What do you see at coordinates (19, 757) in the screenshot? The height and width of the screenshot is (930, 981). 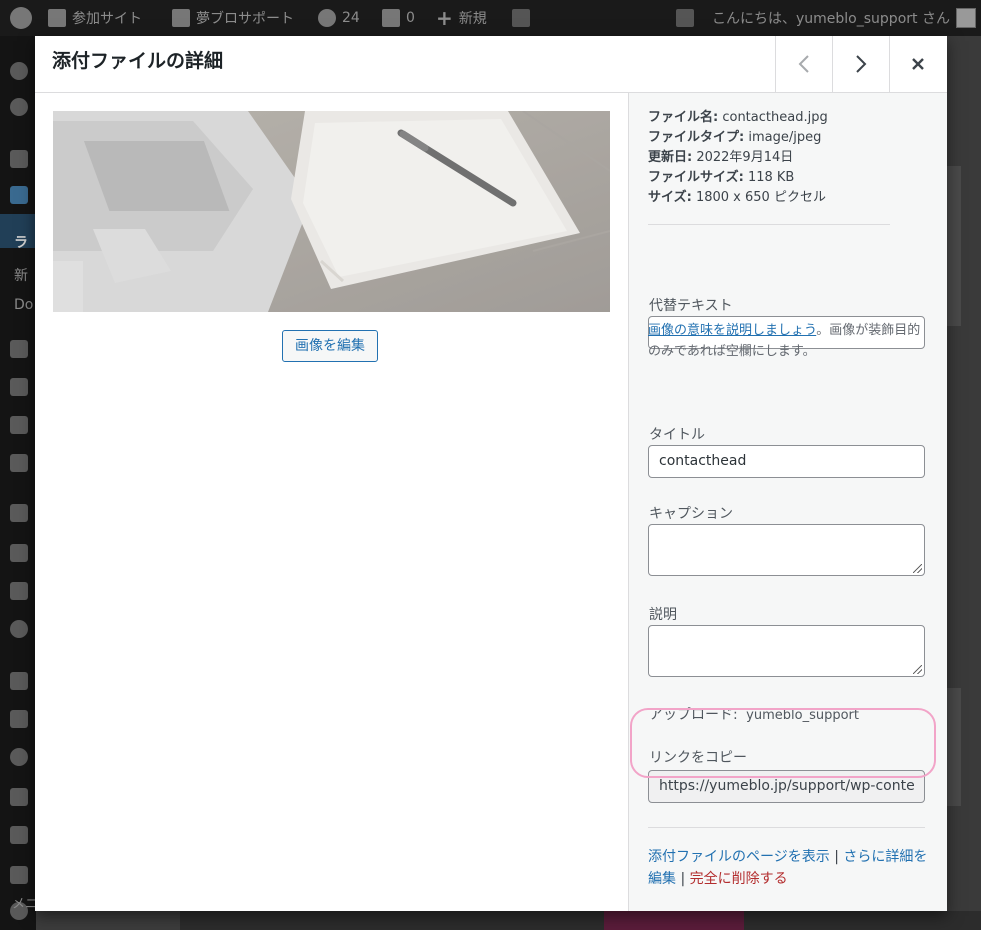 I see `users-icon` at bounding box center [19, 757].